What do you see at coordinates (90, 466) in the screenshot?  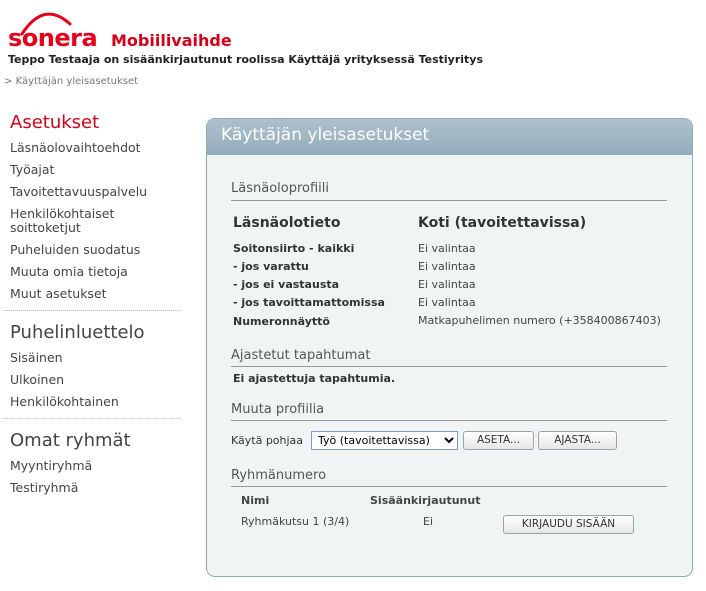 I see `sidebar-item-myyntiryhma: Myyntiryhmä` at bounding box center [90, 466].